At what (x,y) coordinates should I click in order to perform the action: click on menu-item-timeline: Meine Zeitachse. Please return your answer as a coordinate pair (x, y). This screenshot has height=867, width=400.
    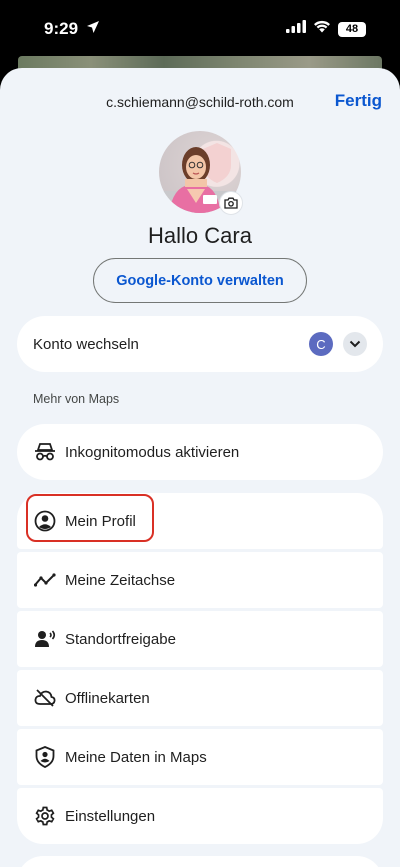
    Looking at the image, I should click on (200, 580).